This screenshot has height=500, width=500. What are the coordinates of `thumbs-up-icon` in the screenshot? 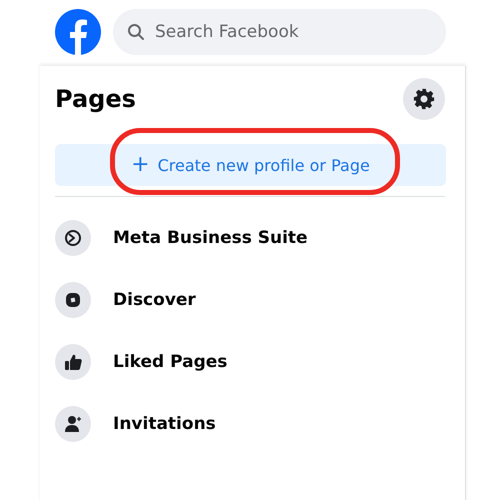 It's located at (73, 362).